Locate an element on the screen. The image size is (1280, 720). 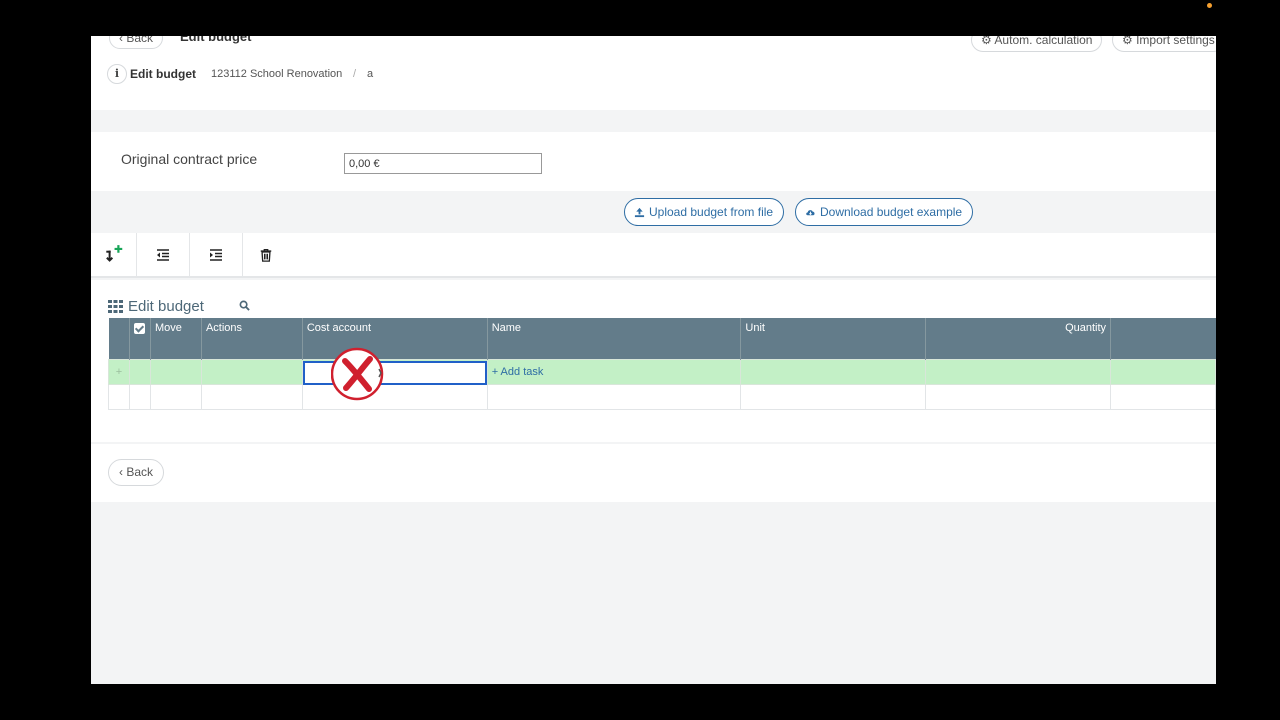
row-checkbox-cell is located at coordinates (139, 371).